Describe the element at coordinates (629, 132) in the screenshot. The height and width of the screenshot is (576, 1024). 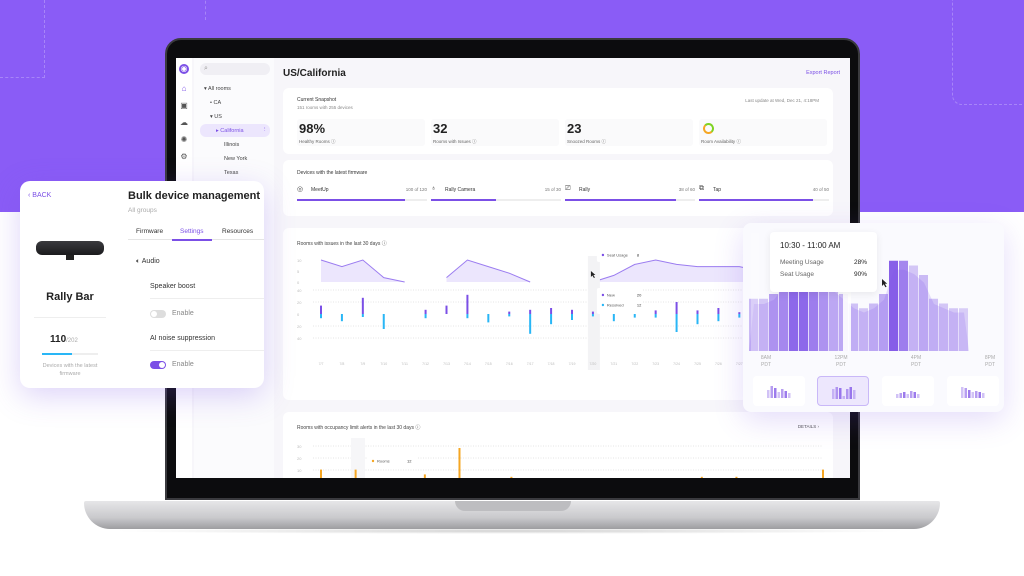
I see `stat-snoozed-rooms: 23 Snoozed Rooms ⓘ` at that location.